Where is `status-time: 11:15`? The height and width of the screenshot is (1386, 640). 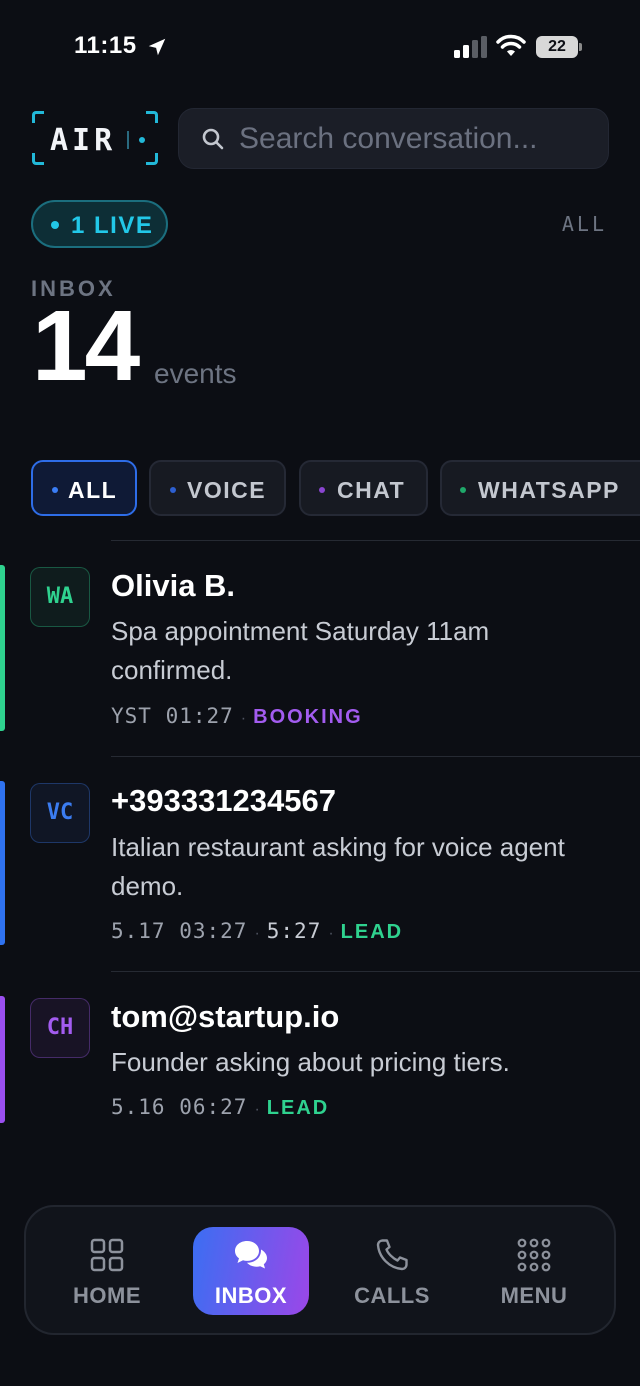 status-time: 11:15 is located at coordinates (105, 45).